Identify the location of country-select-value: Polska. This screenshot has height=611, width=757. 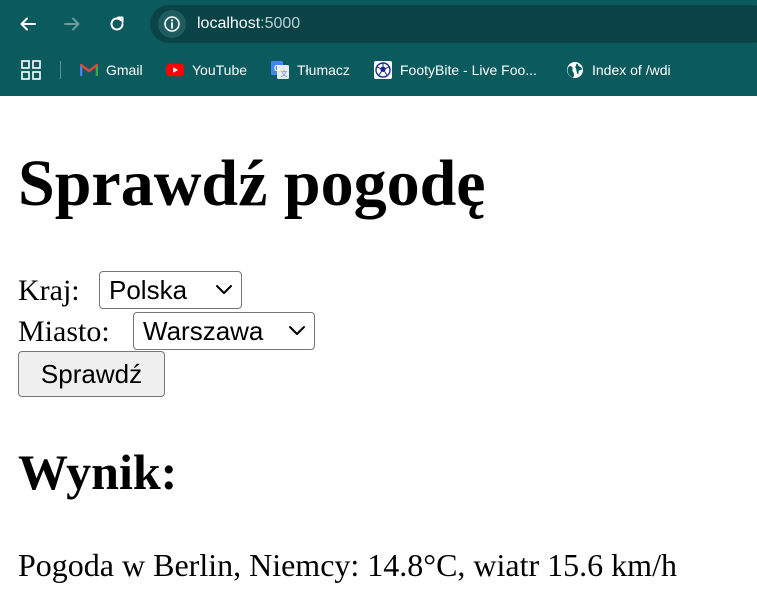
(148, 289).